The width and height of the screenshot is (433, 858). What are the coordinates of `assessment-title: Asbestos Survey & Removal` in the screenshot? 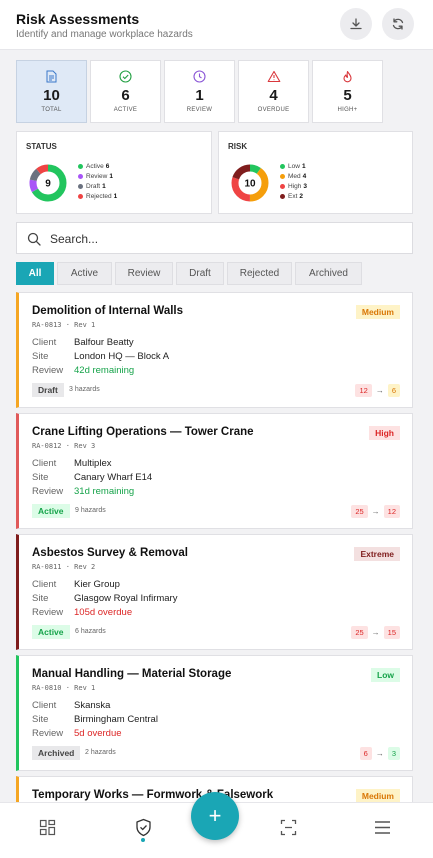 It's located at (110, 553).